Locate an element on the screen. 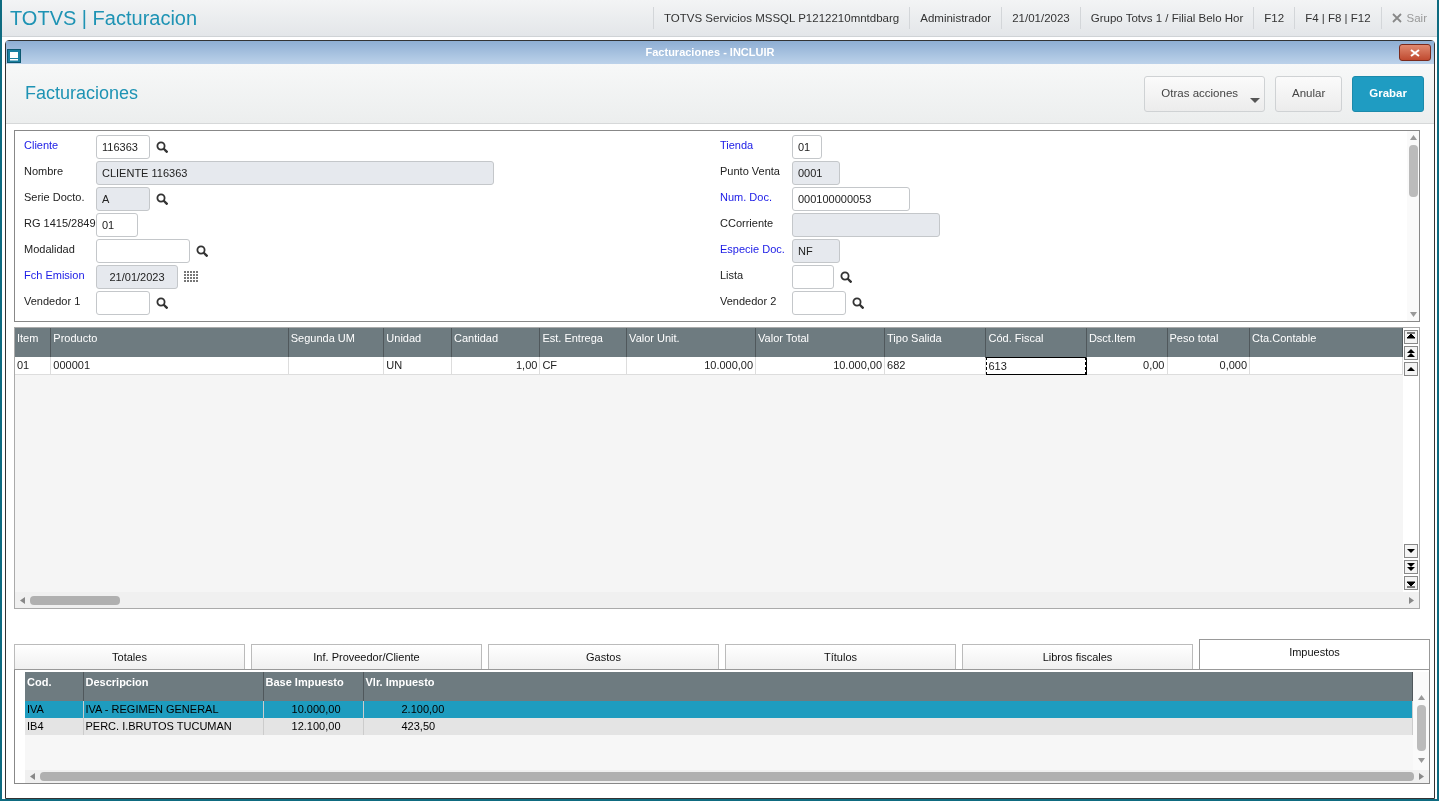 The image size is (1439, 801). window-icon is located at coordinates (14, 55).